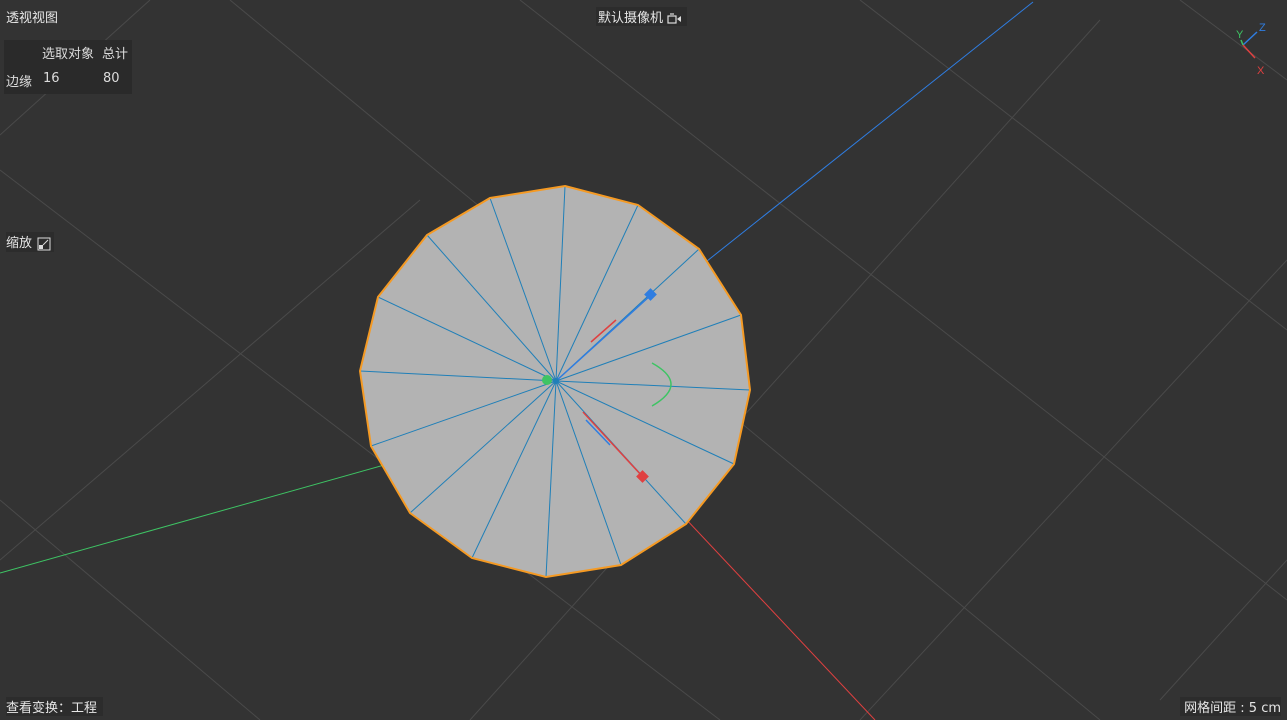  Describe the element at coordinates (1261, 71) in the screenshot. I see `gizmo-x-label: X` at that location.